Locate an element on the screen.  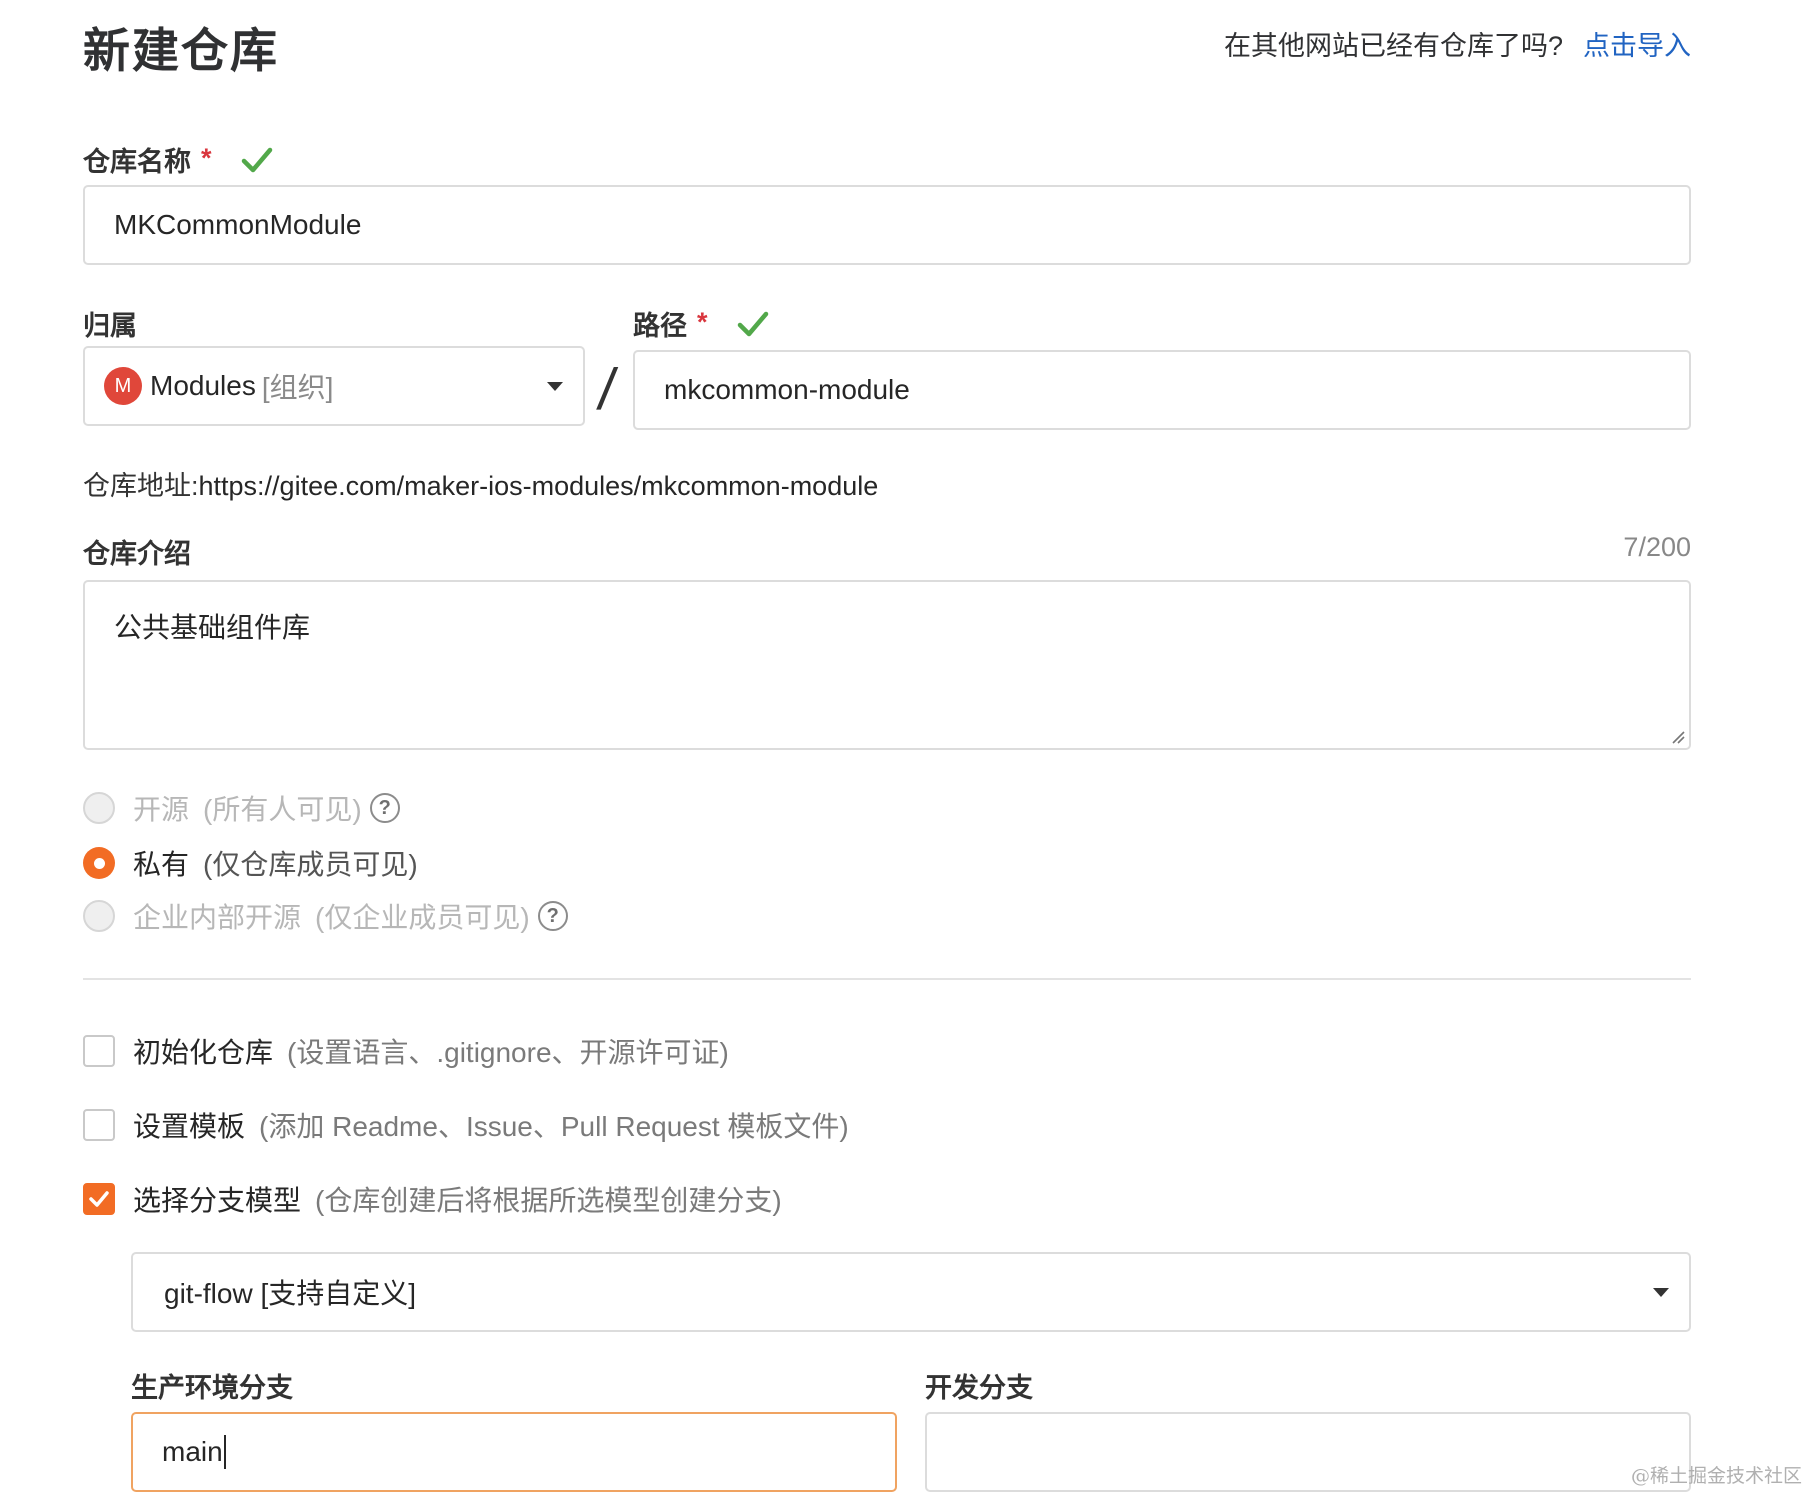
resize-handle-icon is located at coordinates (1678, 737).